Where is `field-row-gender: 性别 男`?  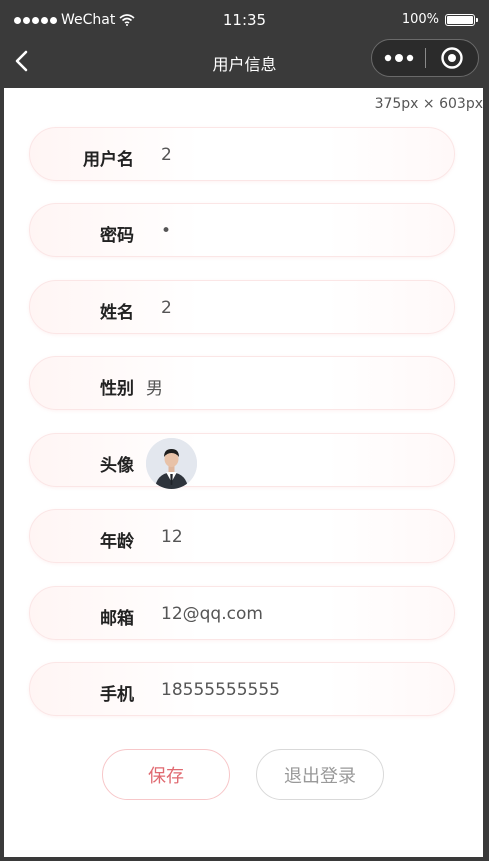 field-row-gender: 性别 男 is located at coordinates (242, 383).